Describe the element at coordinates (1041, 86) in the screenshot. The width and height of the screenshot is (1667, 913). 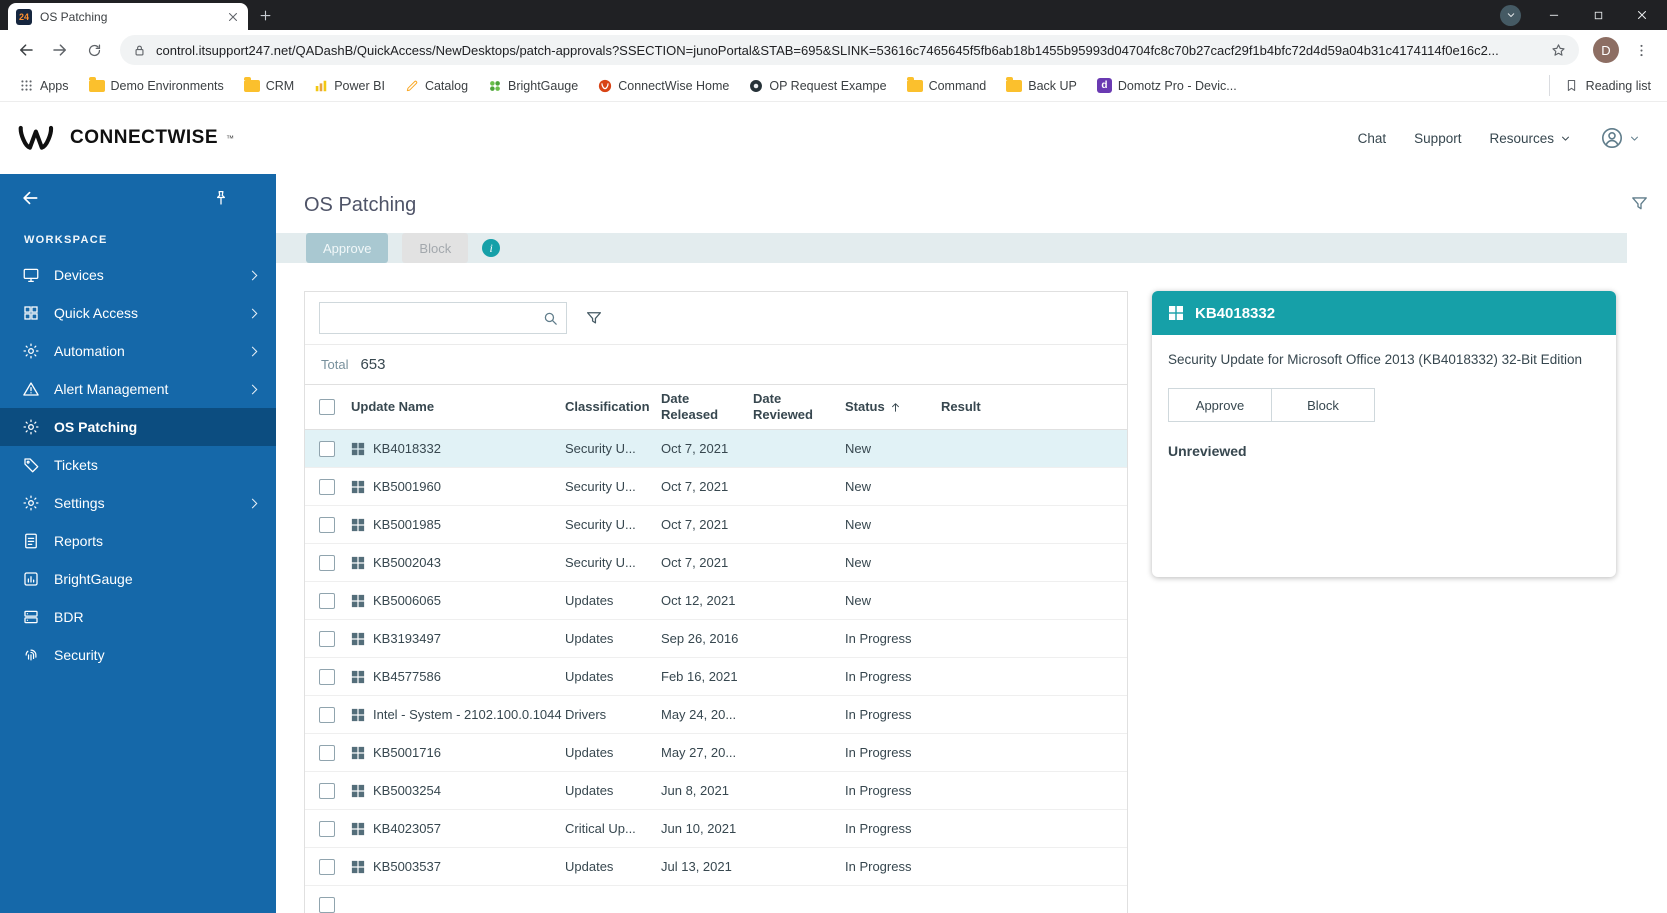
I see `bookmark-item: Back UP` at that location.